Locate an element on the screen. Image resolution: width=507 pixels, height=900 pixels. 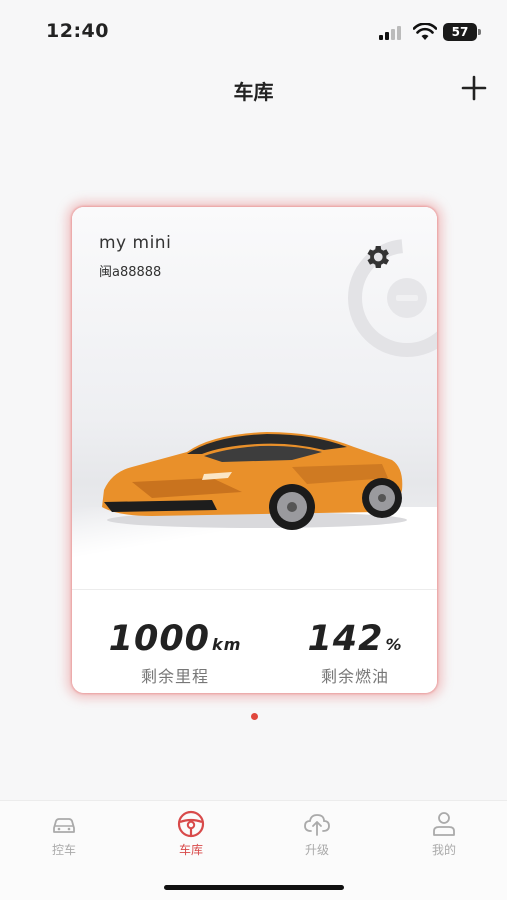
home-indicator is located at coordinates (254, 887).